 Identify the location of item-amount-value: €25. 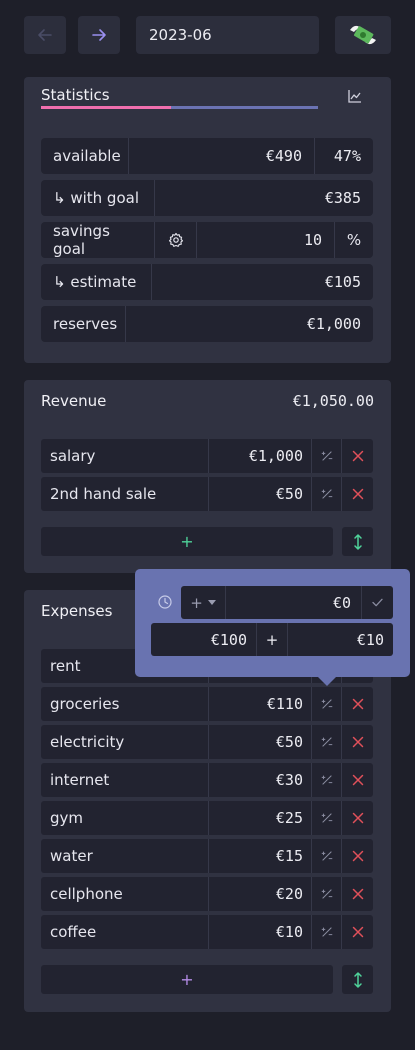
(289, 818).